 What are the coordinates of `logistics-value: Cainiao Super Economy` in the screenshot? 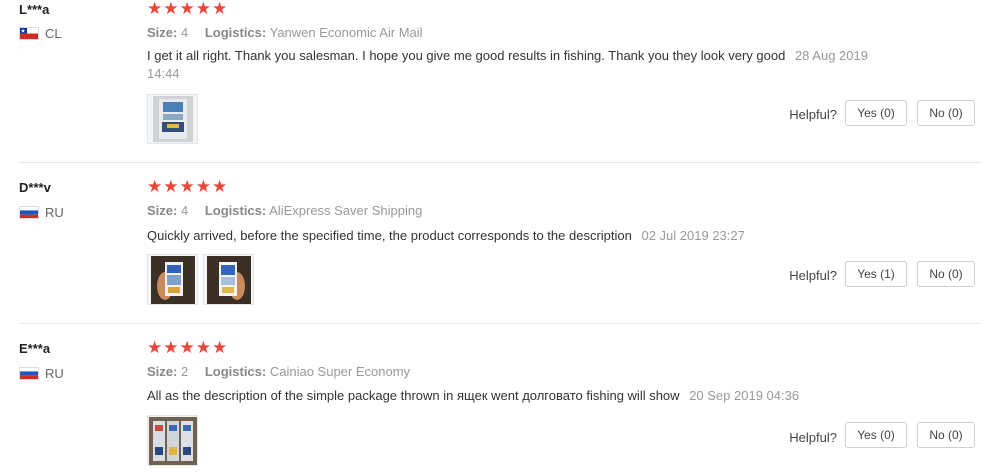 It's located at (340, 371).